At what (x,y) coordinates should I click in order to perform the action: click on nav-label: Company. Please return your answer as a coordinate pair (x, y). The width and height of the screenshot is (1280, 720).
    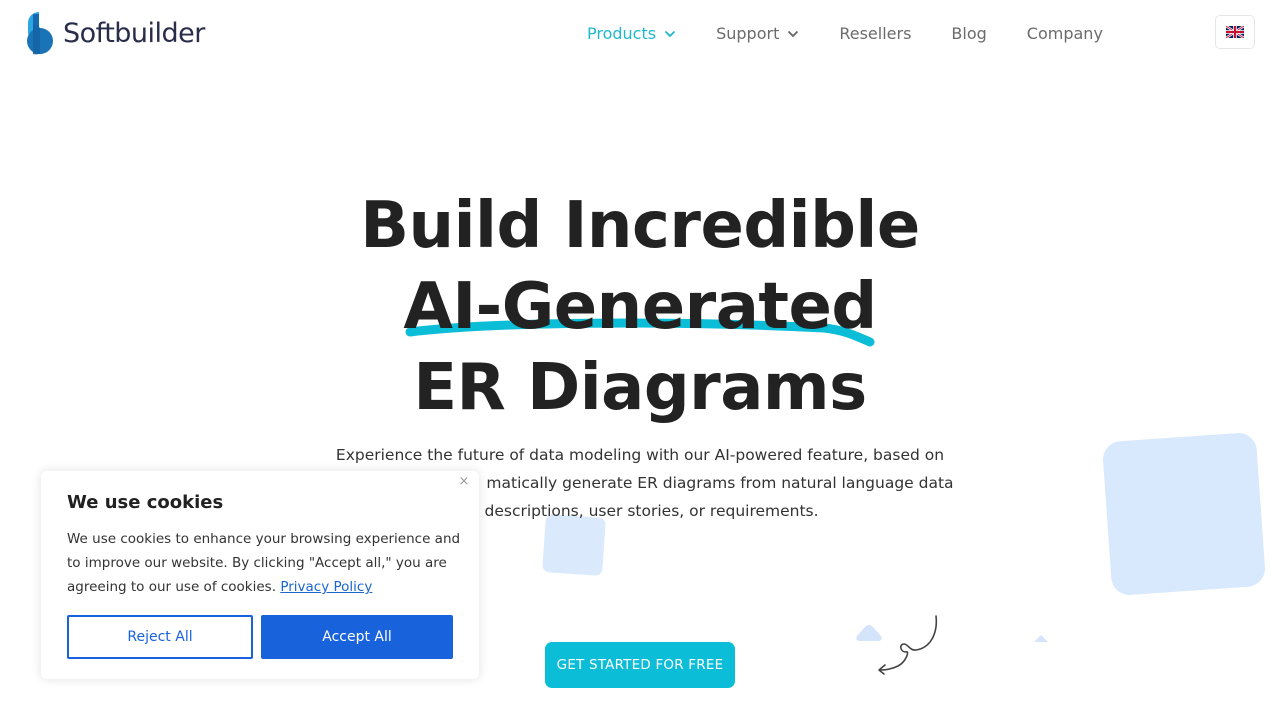
    Looking at the image, I should click on (1064, 33).